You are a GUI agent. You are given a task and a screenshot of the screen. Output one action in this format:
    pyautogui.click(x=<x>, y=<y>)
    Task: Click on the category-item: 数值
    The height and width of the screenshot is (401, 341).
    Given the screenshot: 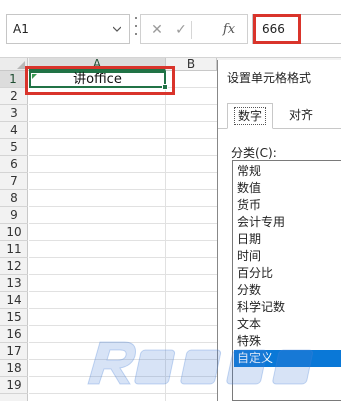 What is the action you would take?
    pyautogui.click(x=287, y=188)
    